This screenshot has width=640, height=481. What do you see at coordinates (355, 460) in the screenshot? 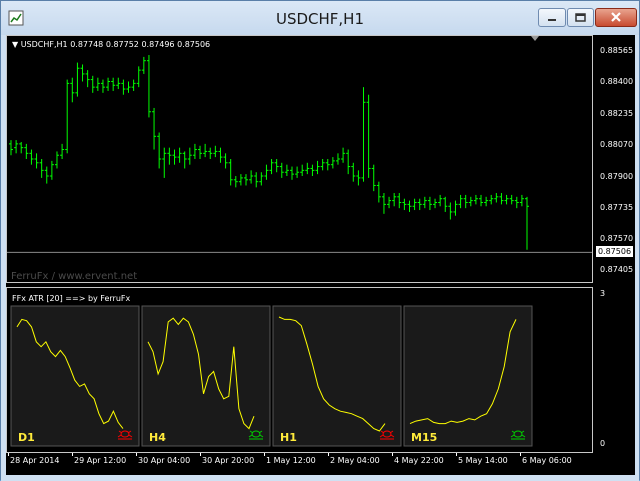
I see `time-label: 2 May 04:00` at bounding box center [355, 460].